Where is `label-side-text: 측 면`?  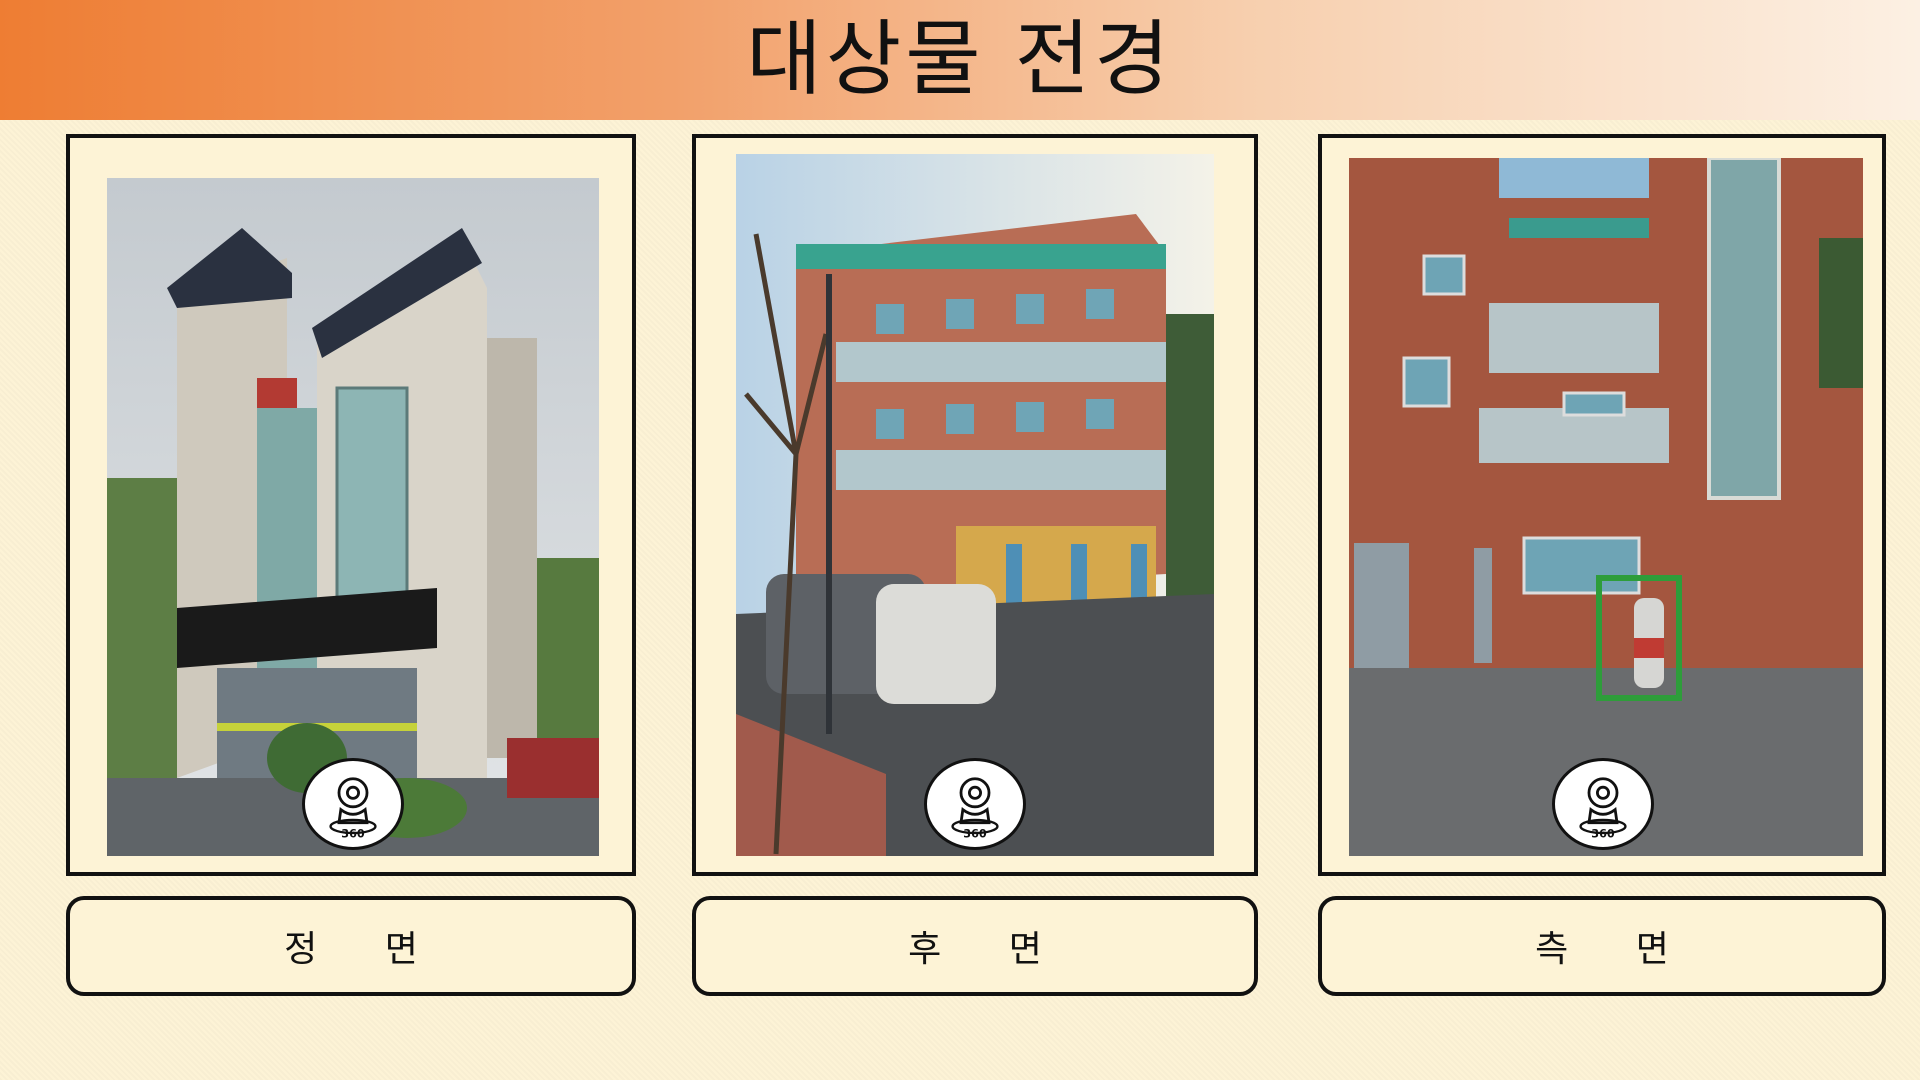 label-side-text: 측 면 is located at coordinates (1616, 949).